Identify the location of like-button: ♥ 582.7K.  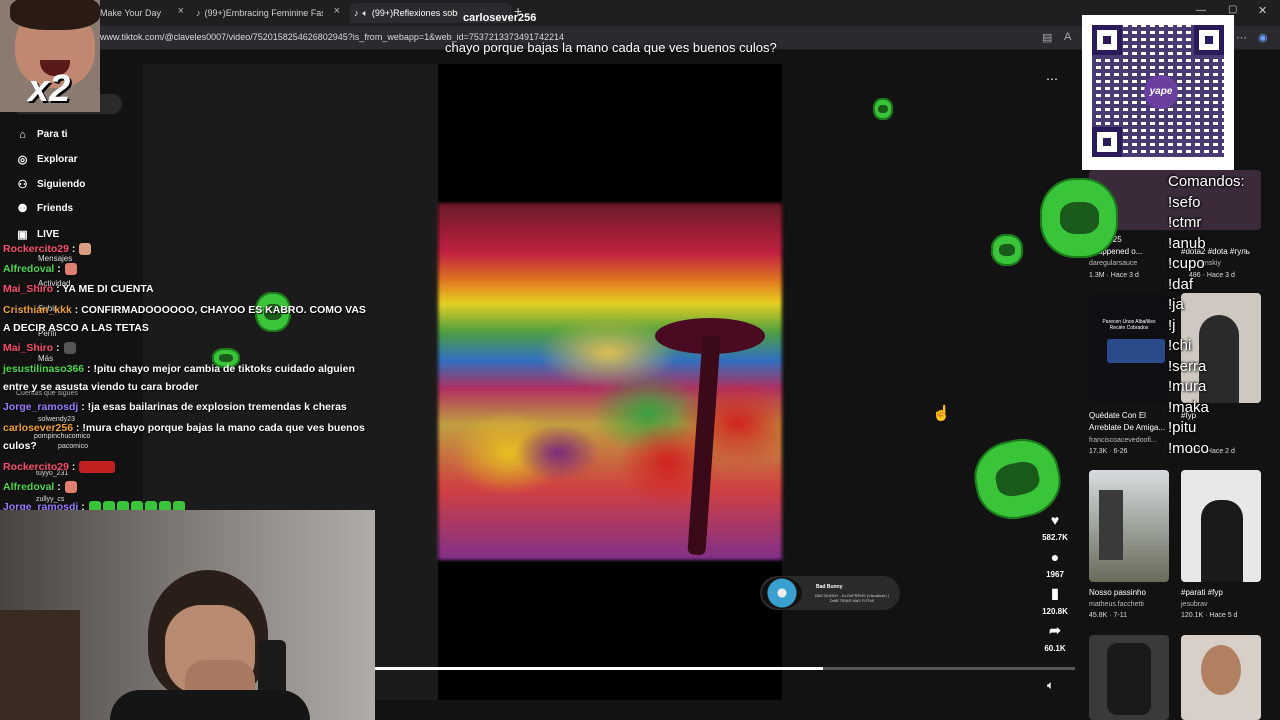
(1055, 527).